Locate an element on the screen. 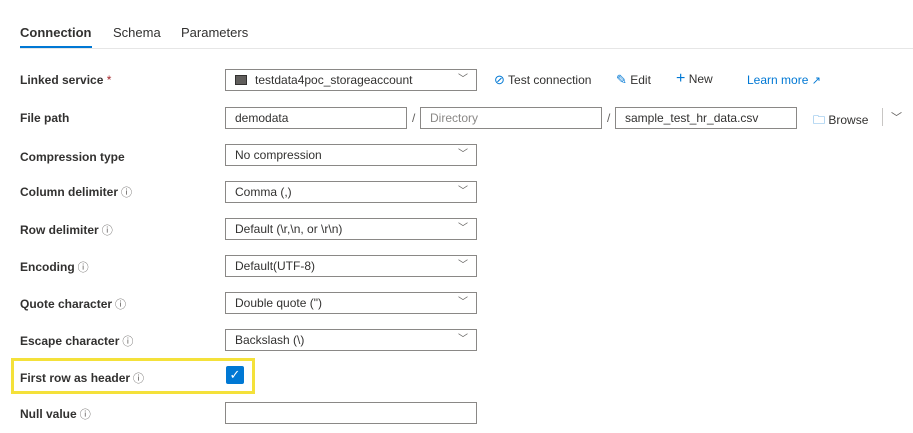 The height and width of the screenshot is (433, 913). compression-type-value: No compression is located at coordinates (278, 155).